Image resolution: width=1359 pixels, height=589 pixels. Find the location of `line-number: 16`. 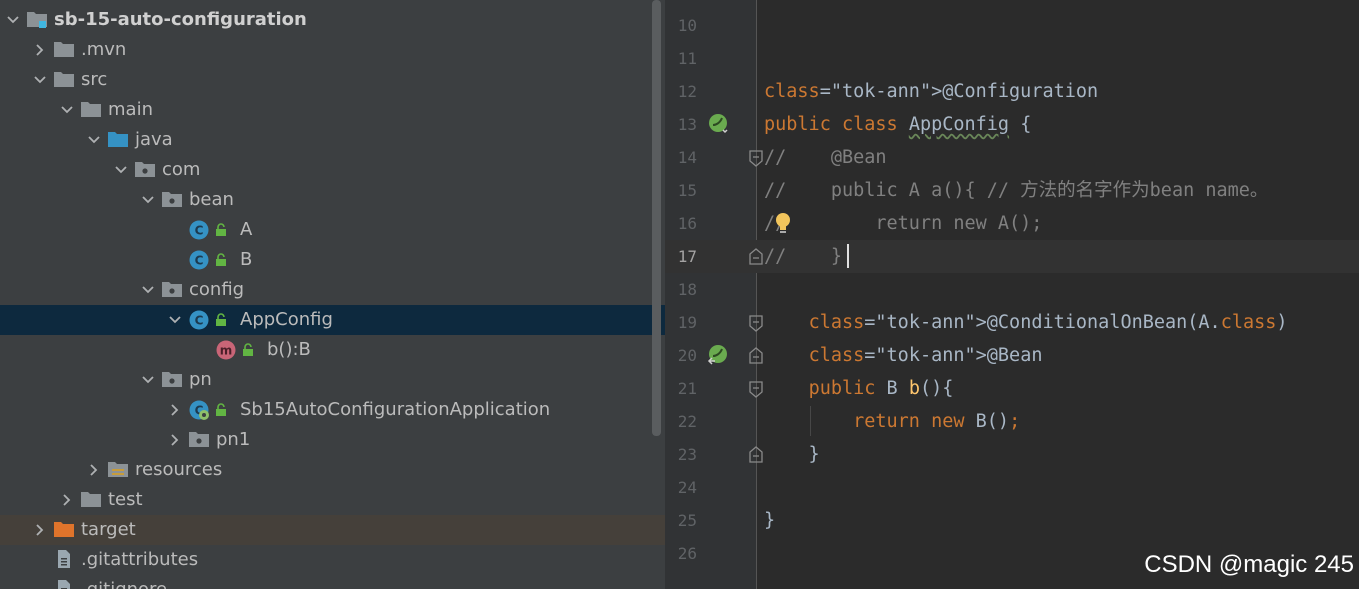

line-number: 16 is located at coordinates (687, 223).